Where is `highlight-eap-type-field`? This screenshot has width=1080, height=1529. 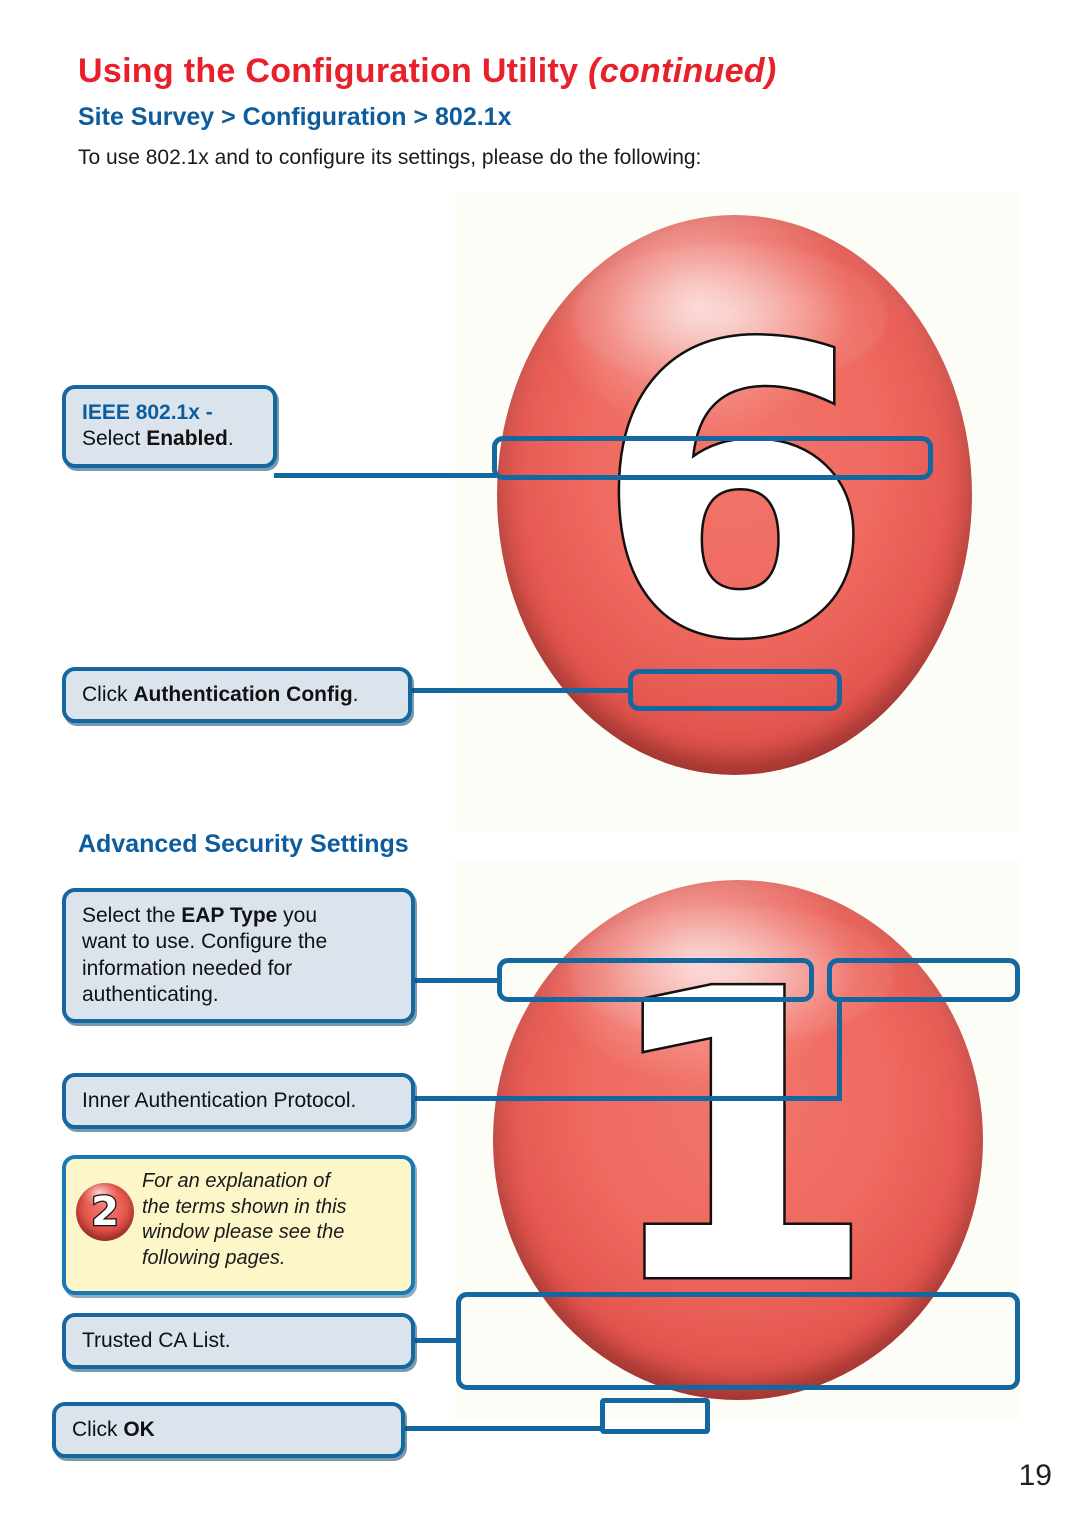 highlight-eap-type-field is located at coordinates (655, 980).